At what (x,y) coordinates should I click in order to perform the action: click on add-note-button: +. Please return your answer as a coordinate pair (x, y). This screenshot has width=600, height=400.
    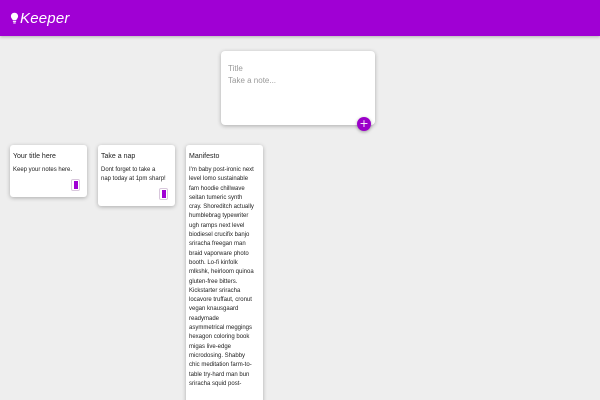
    Looking at the image, I should click on (364, 124).